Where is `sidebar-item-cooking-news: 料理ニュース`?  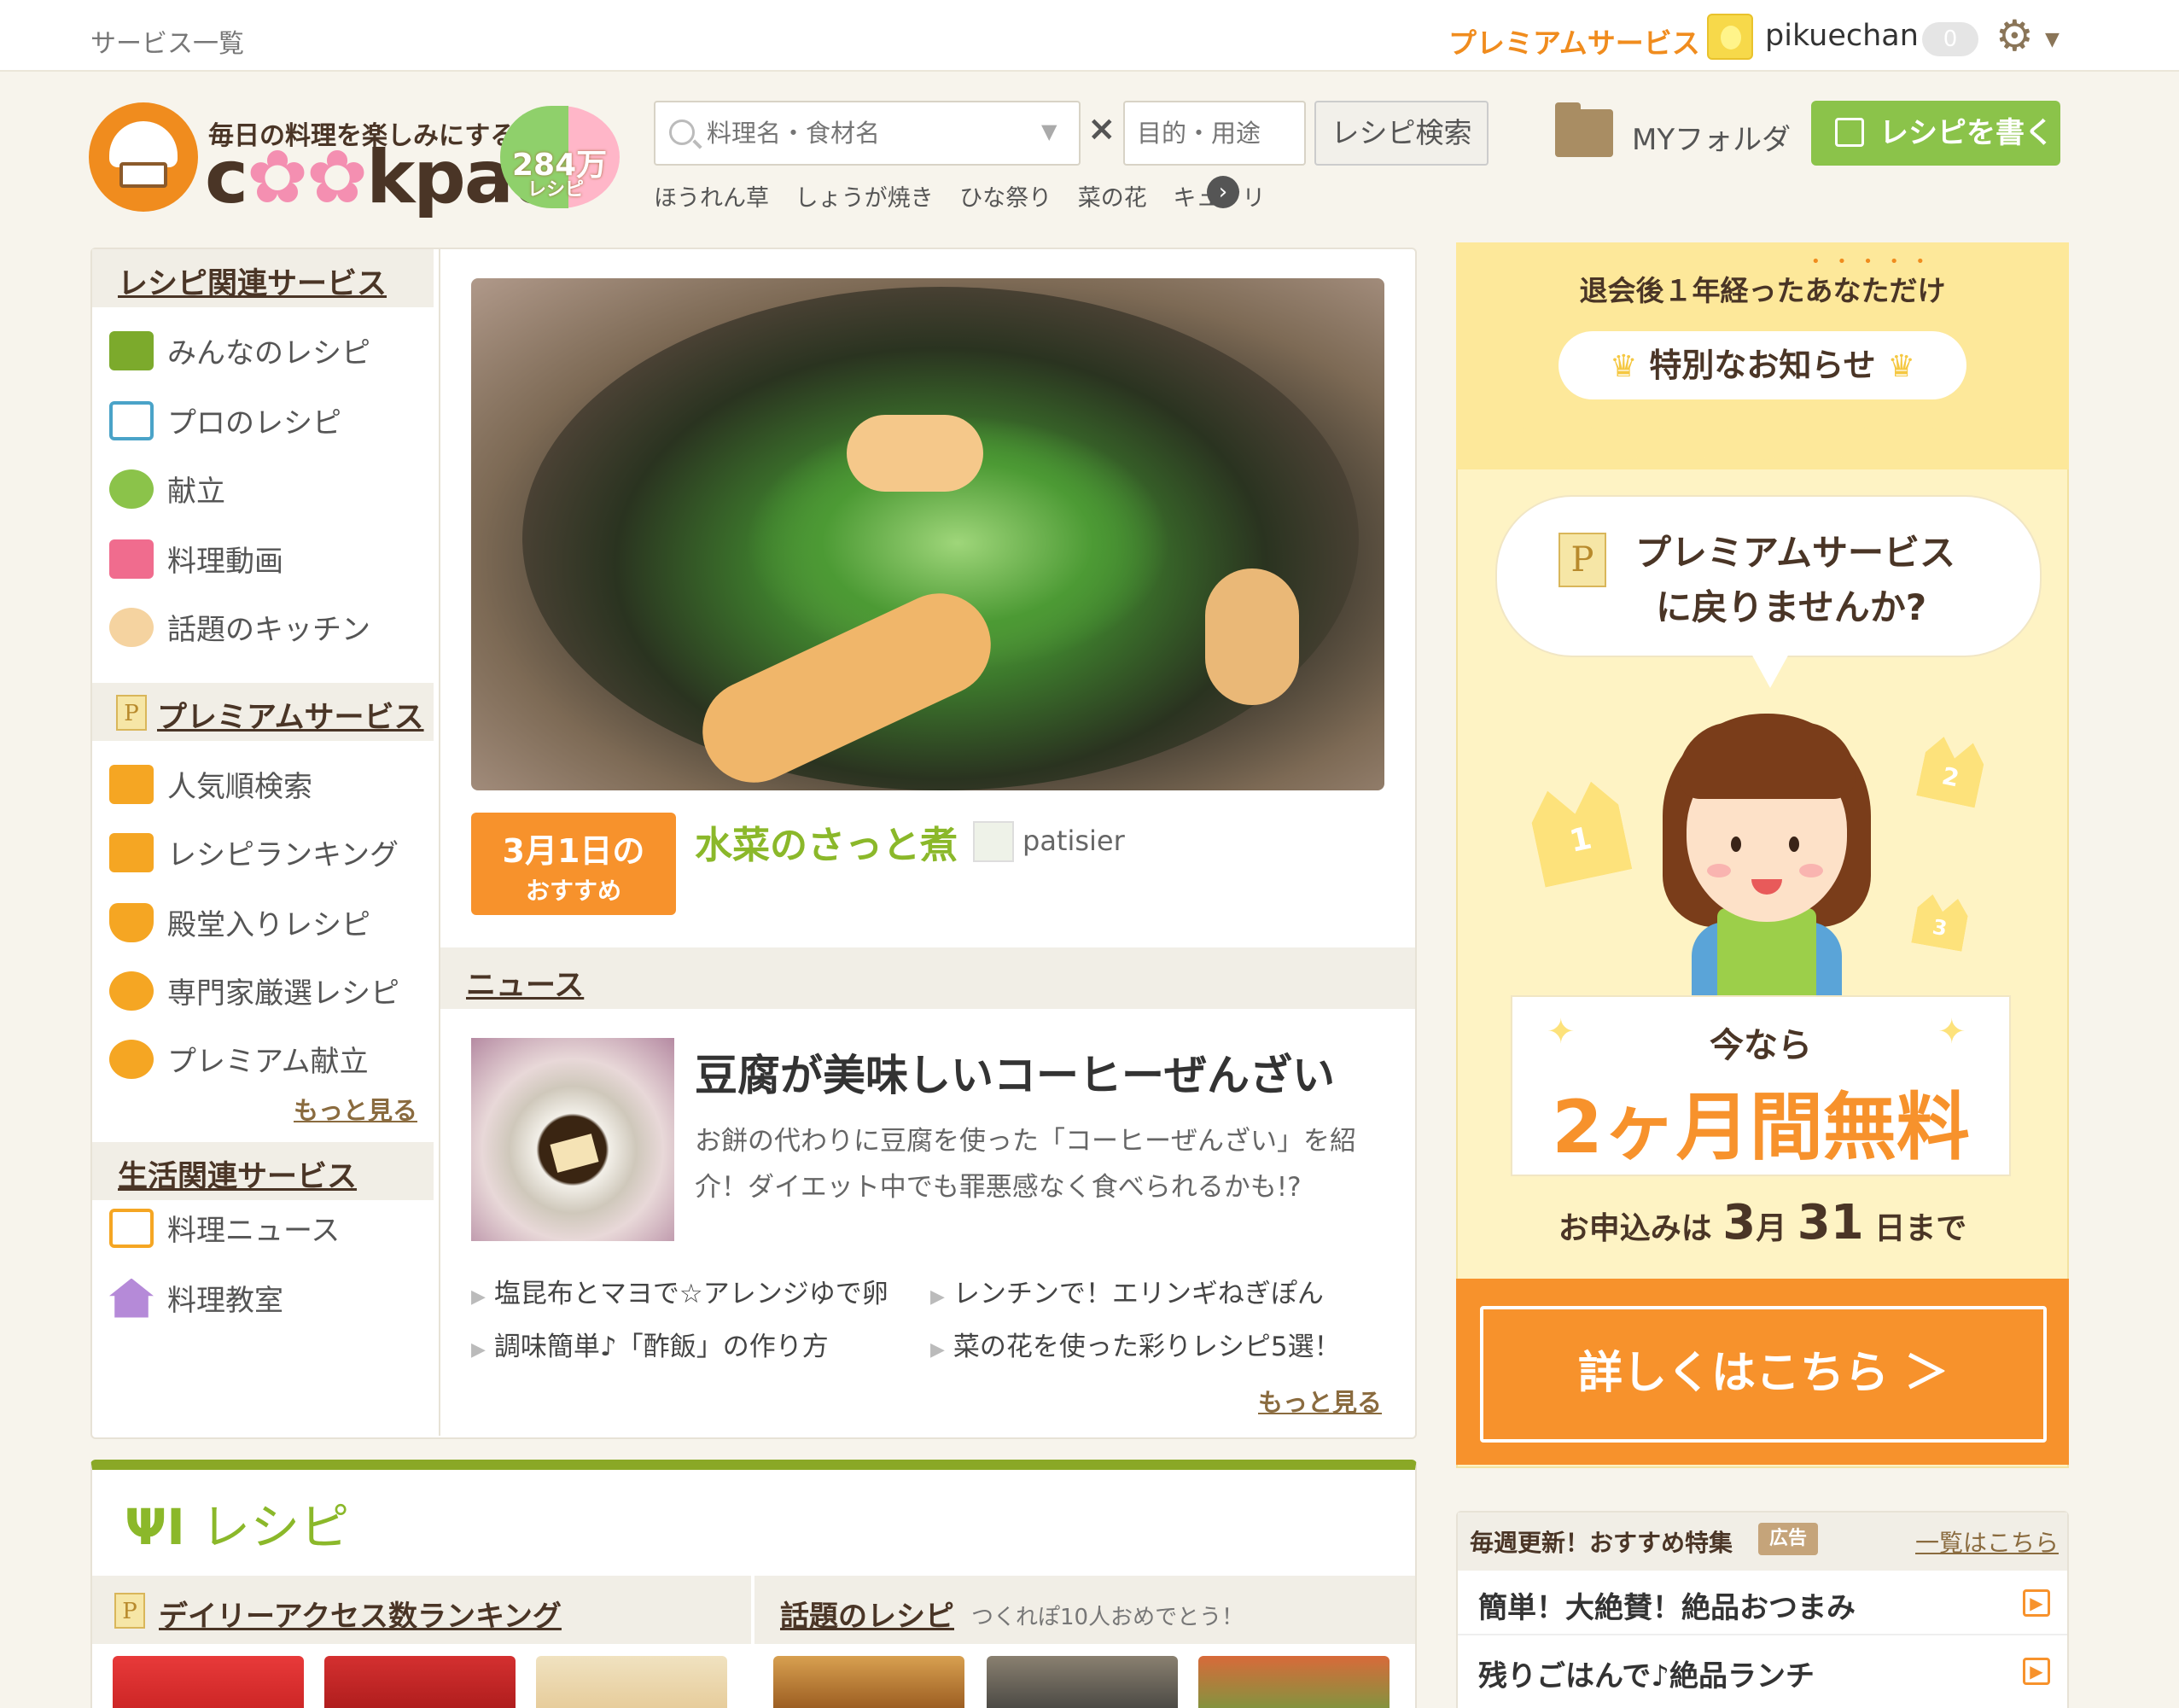
sidebar-item-cooking-news: 料理ニュース is located at coordinates (224, 1232).